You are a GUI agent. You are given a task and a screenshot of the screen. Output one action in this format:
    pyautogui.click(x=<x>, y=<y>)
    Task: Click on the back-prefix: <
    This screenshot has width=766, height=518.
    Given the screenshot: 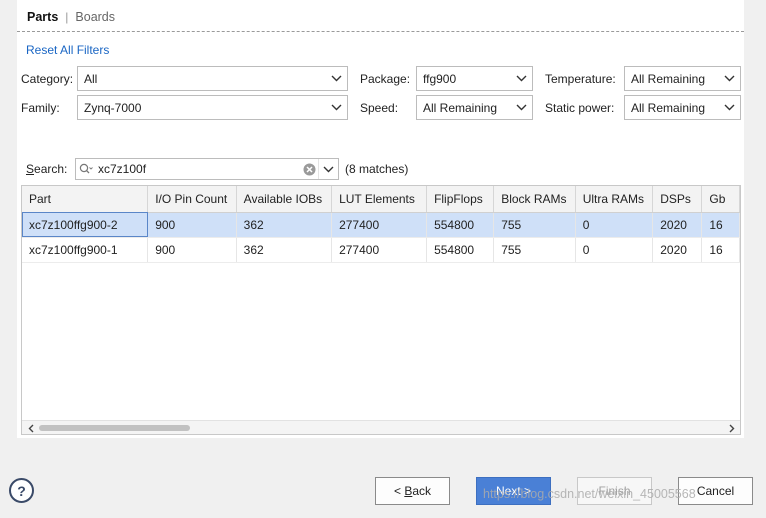 What is the action you would take?
    pyautogui.click(x=399, y=491)
    